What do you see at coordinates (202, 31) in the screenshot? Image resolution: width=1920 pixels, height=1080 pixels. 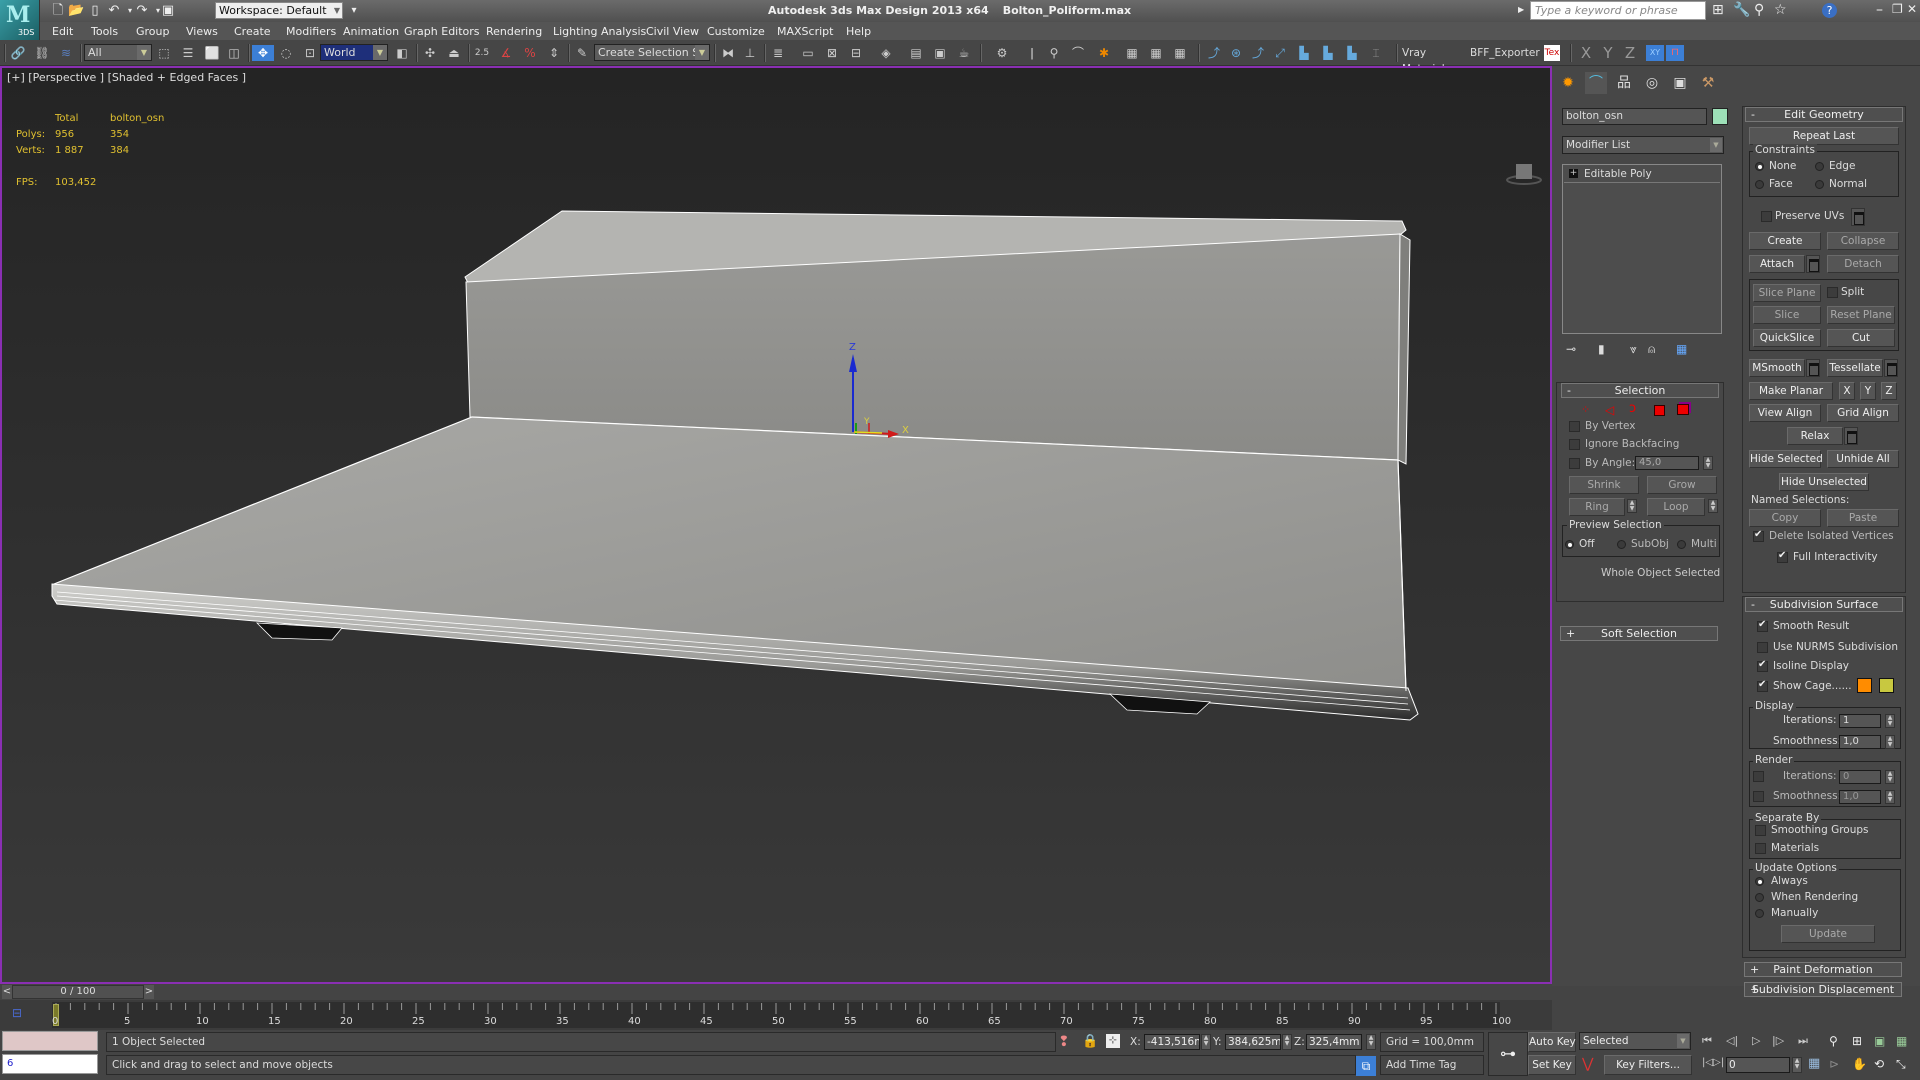 I see `menu-views: Views` at bounding box center [202, 31].